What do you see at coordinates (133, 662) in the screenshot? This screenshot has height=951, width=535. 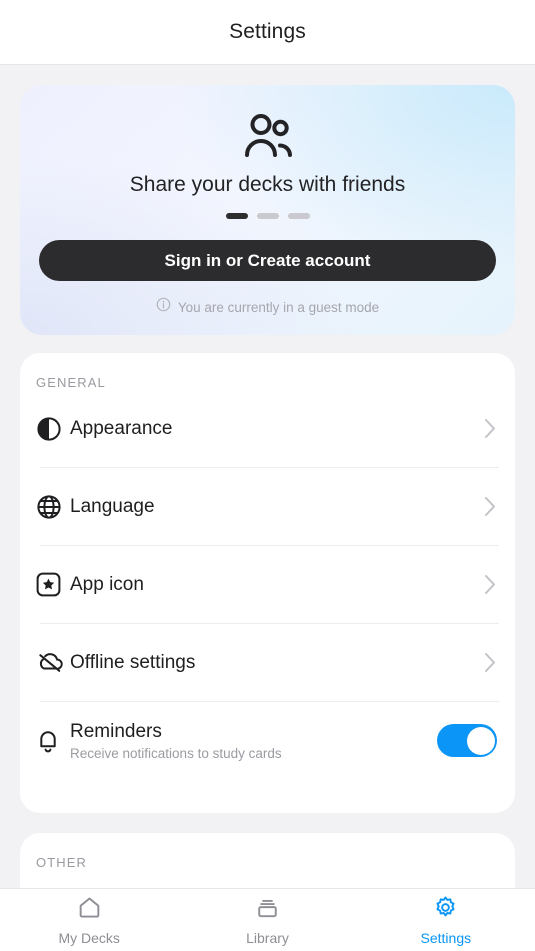 I see `settings-row-label: Offline settings` at bounding box center [133, 662].